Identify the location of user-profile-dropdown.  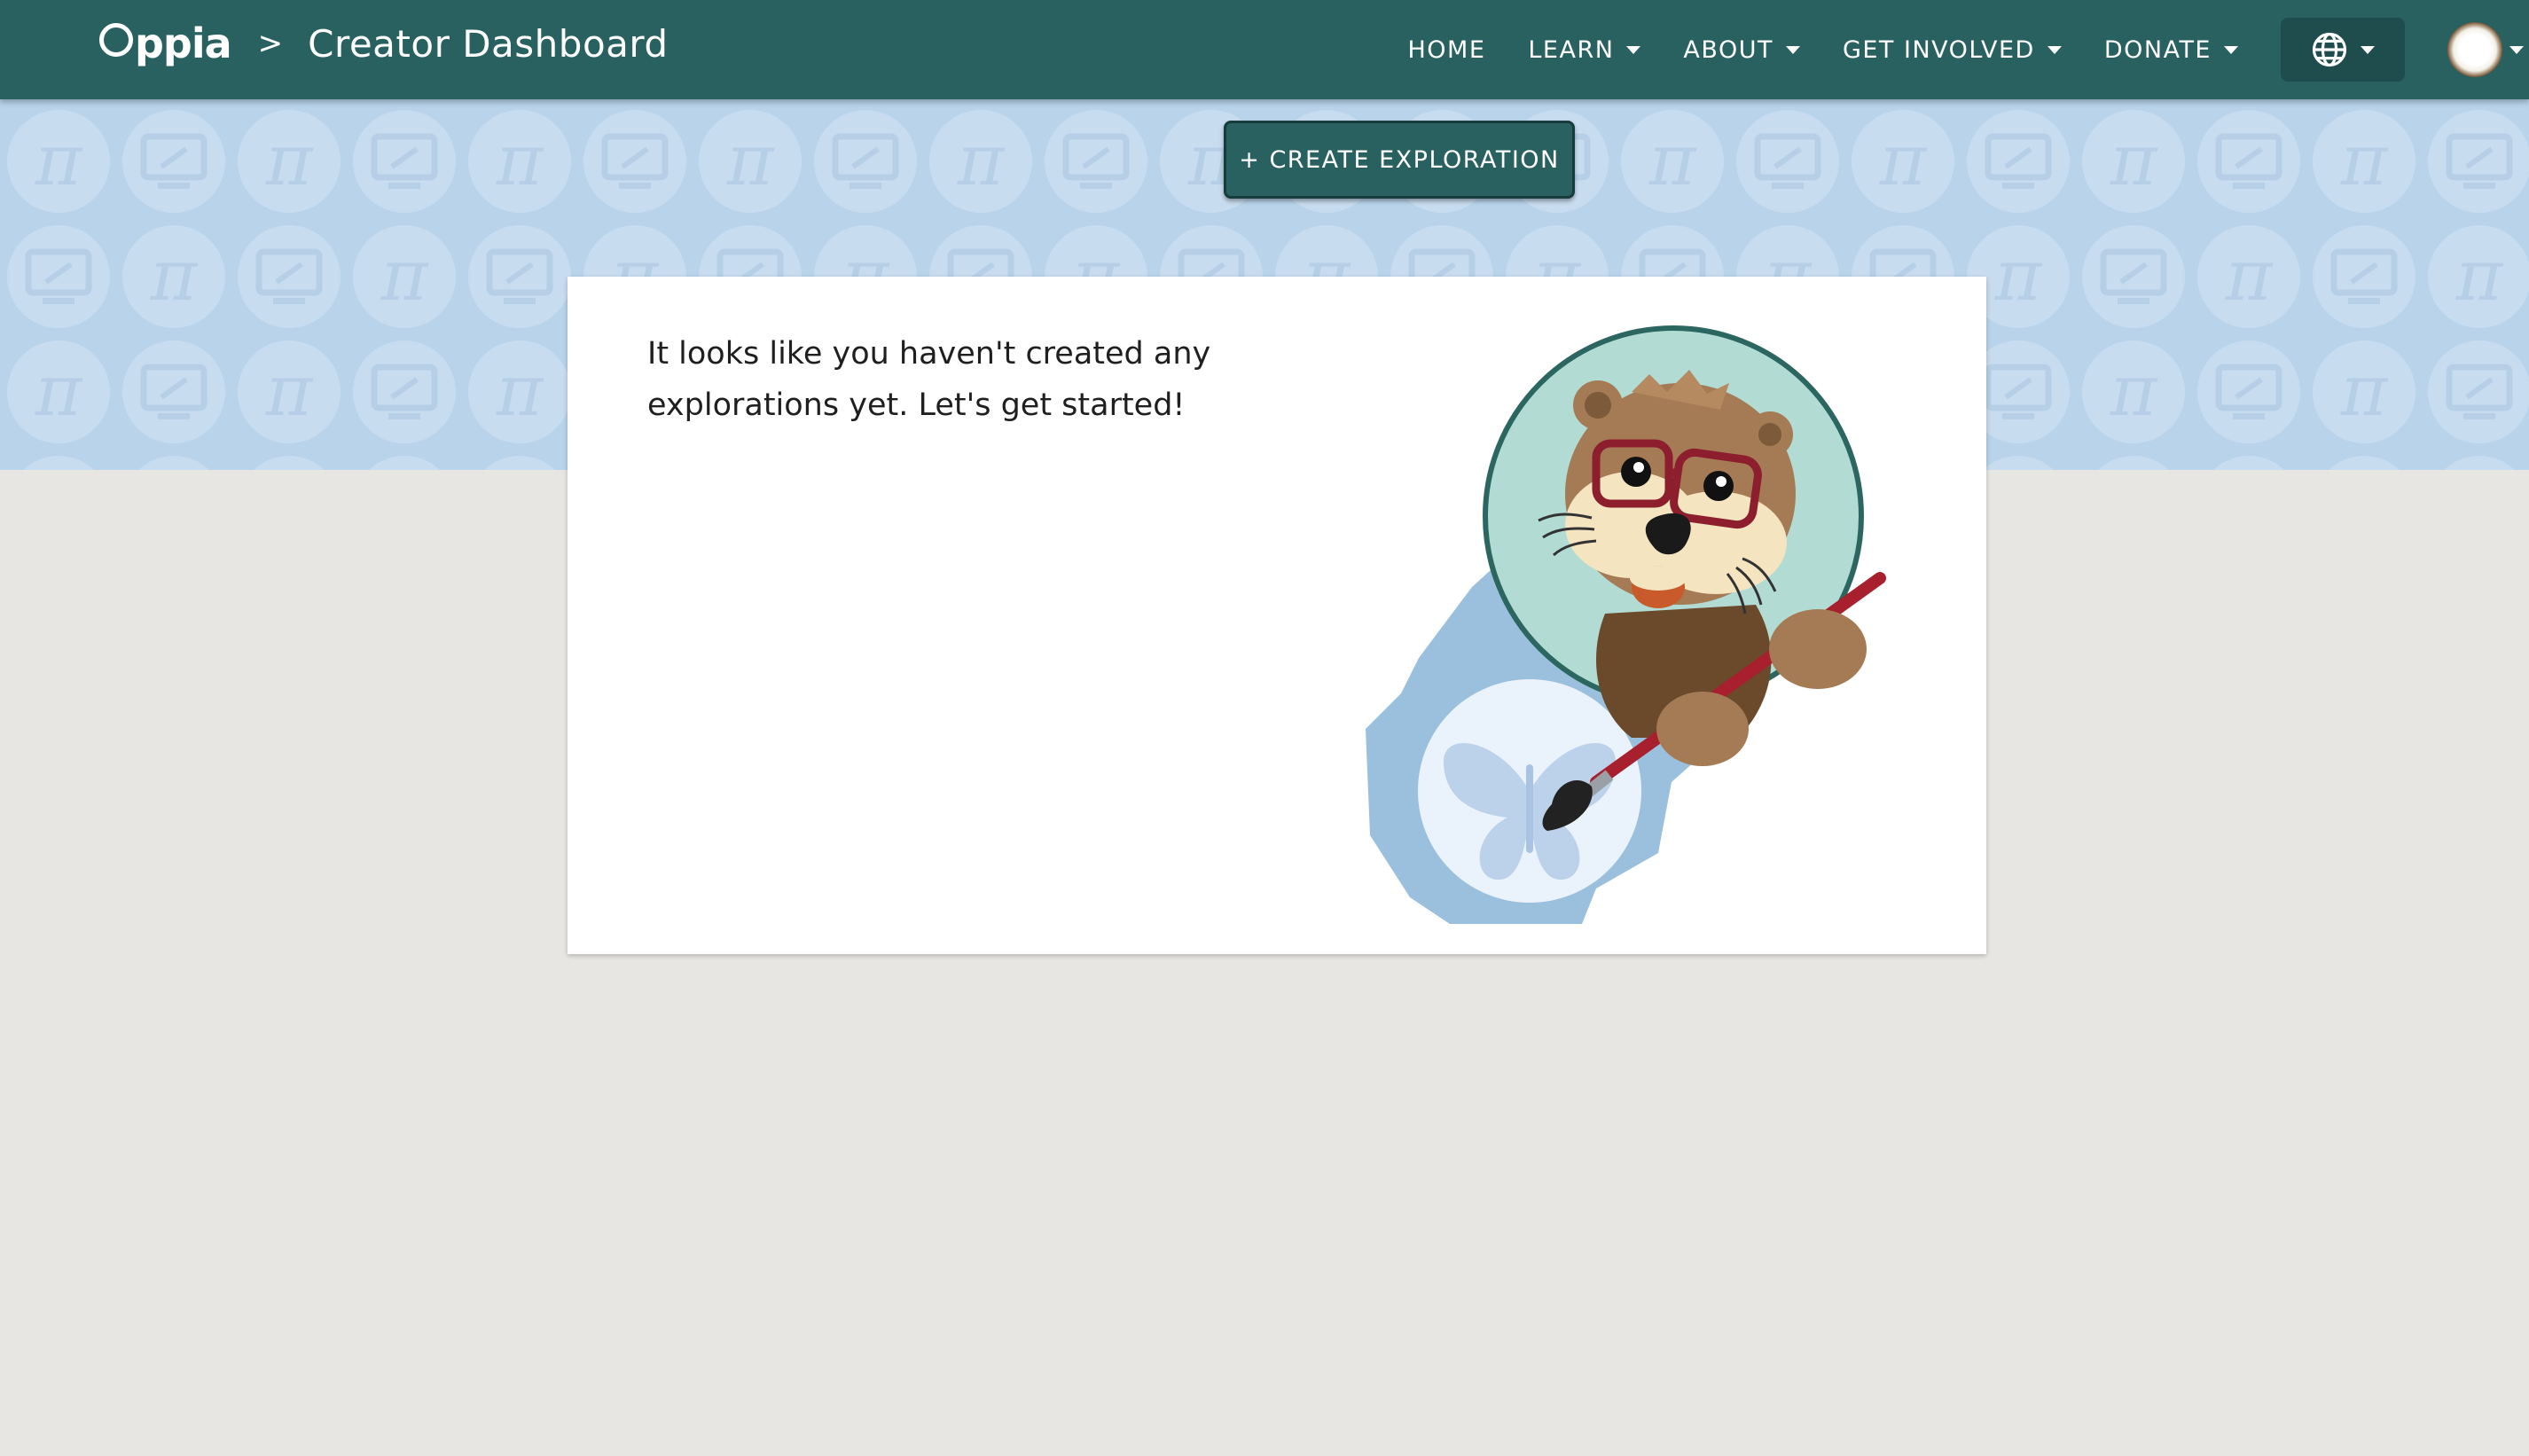
(2486, 49).